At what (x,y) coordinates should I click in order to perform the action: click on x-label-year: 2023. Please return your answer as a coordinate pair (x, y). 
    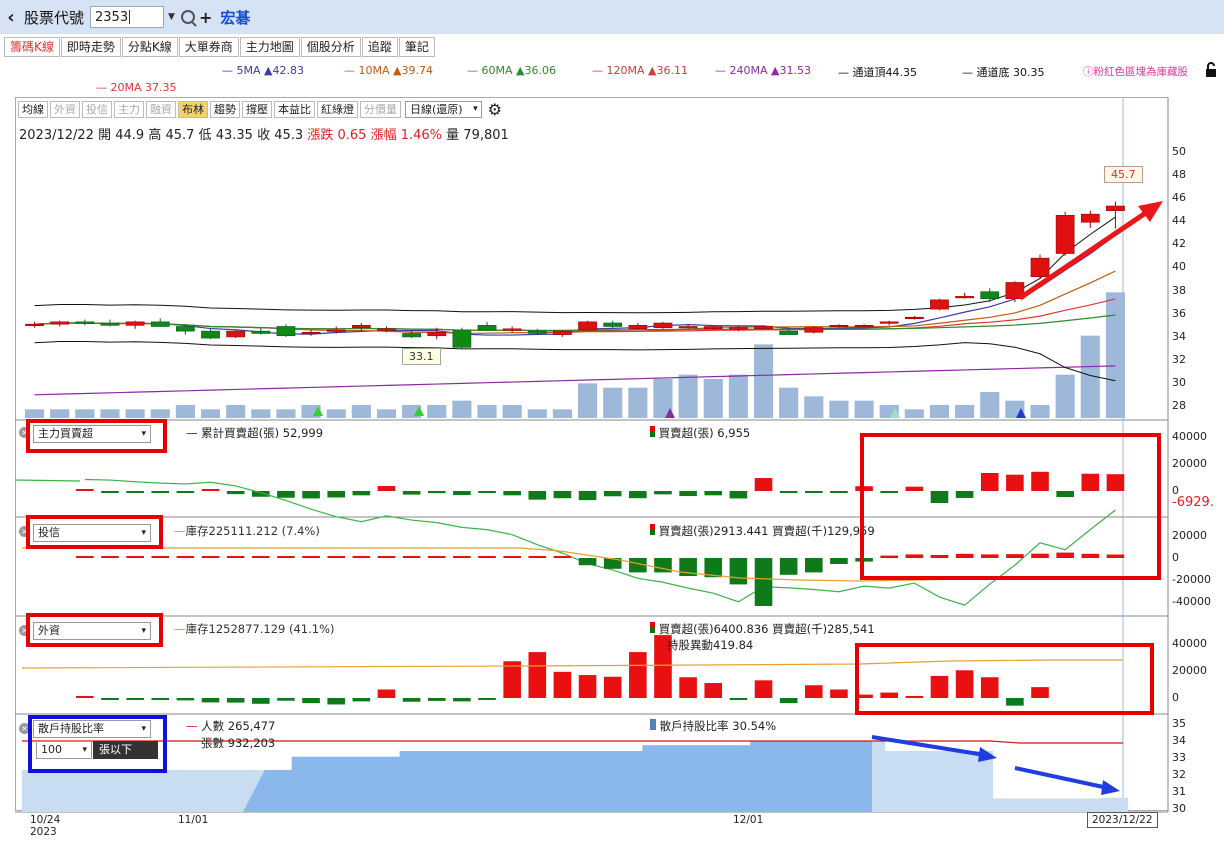
    Looking at the image, I should click on (43, 832).